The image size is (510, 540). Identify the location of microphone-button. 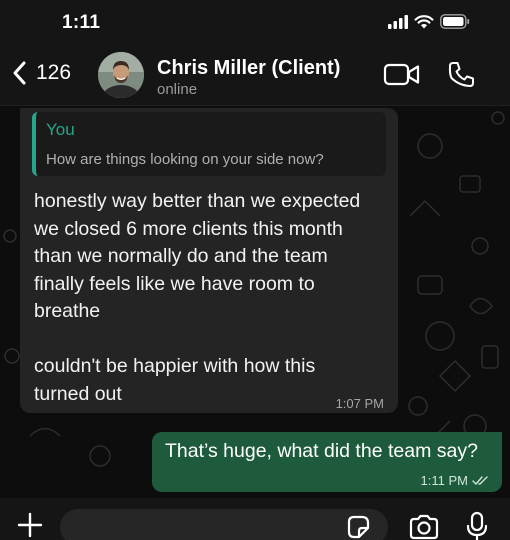
(477, 525).